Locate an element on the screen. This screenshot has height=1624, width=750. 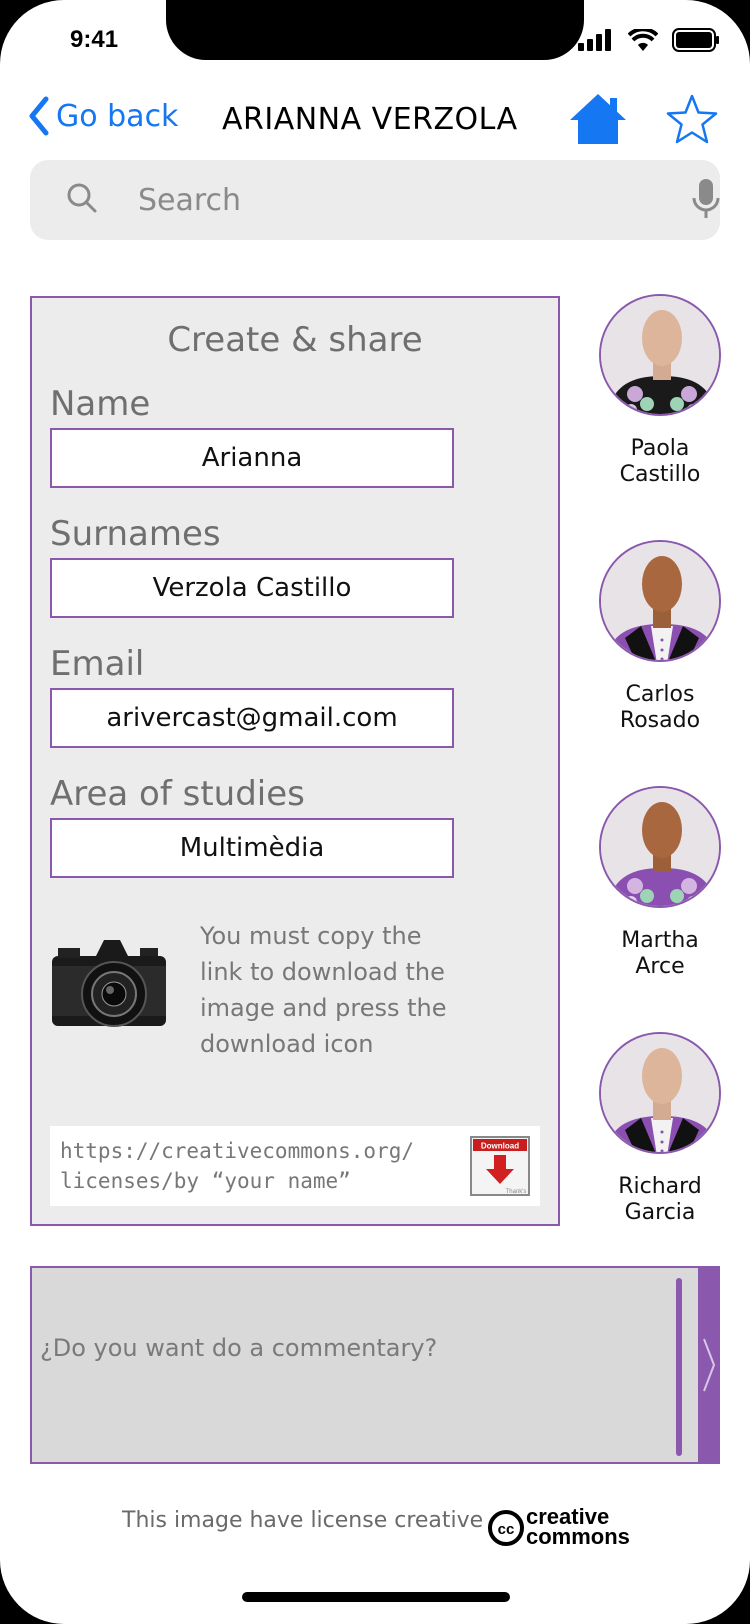
person-name: Richard Garcia is located at coordinates (660, 1199).